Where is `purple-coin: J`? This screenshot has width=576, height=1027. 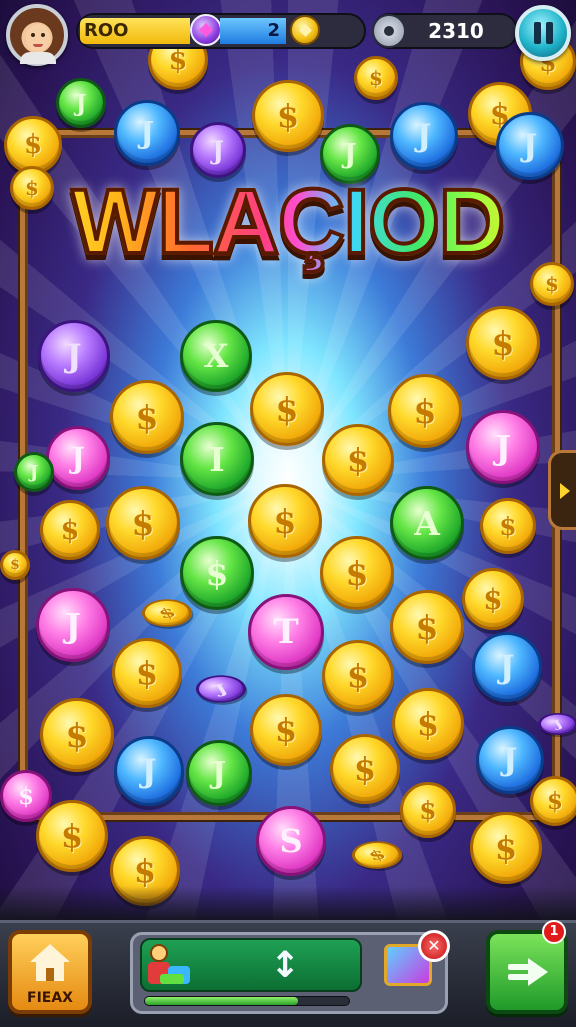
purple-coin: J is located at coordinates (74, 356).